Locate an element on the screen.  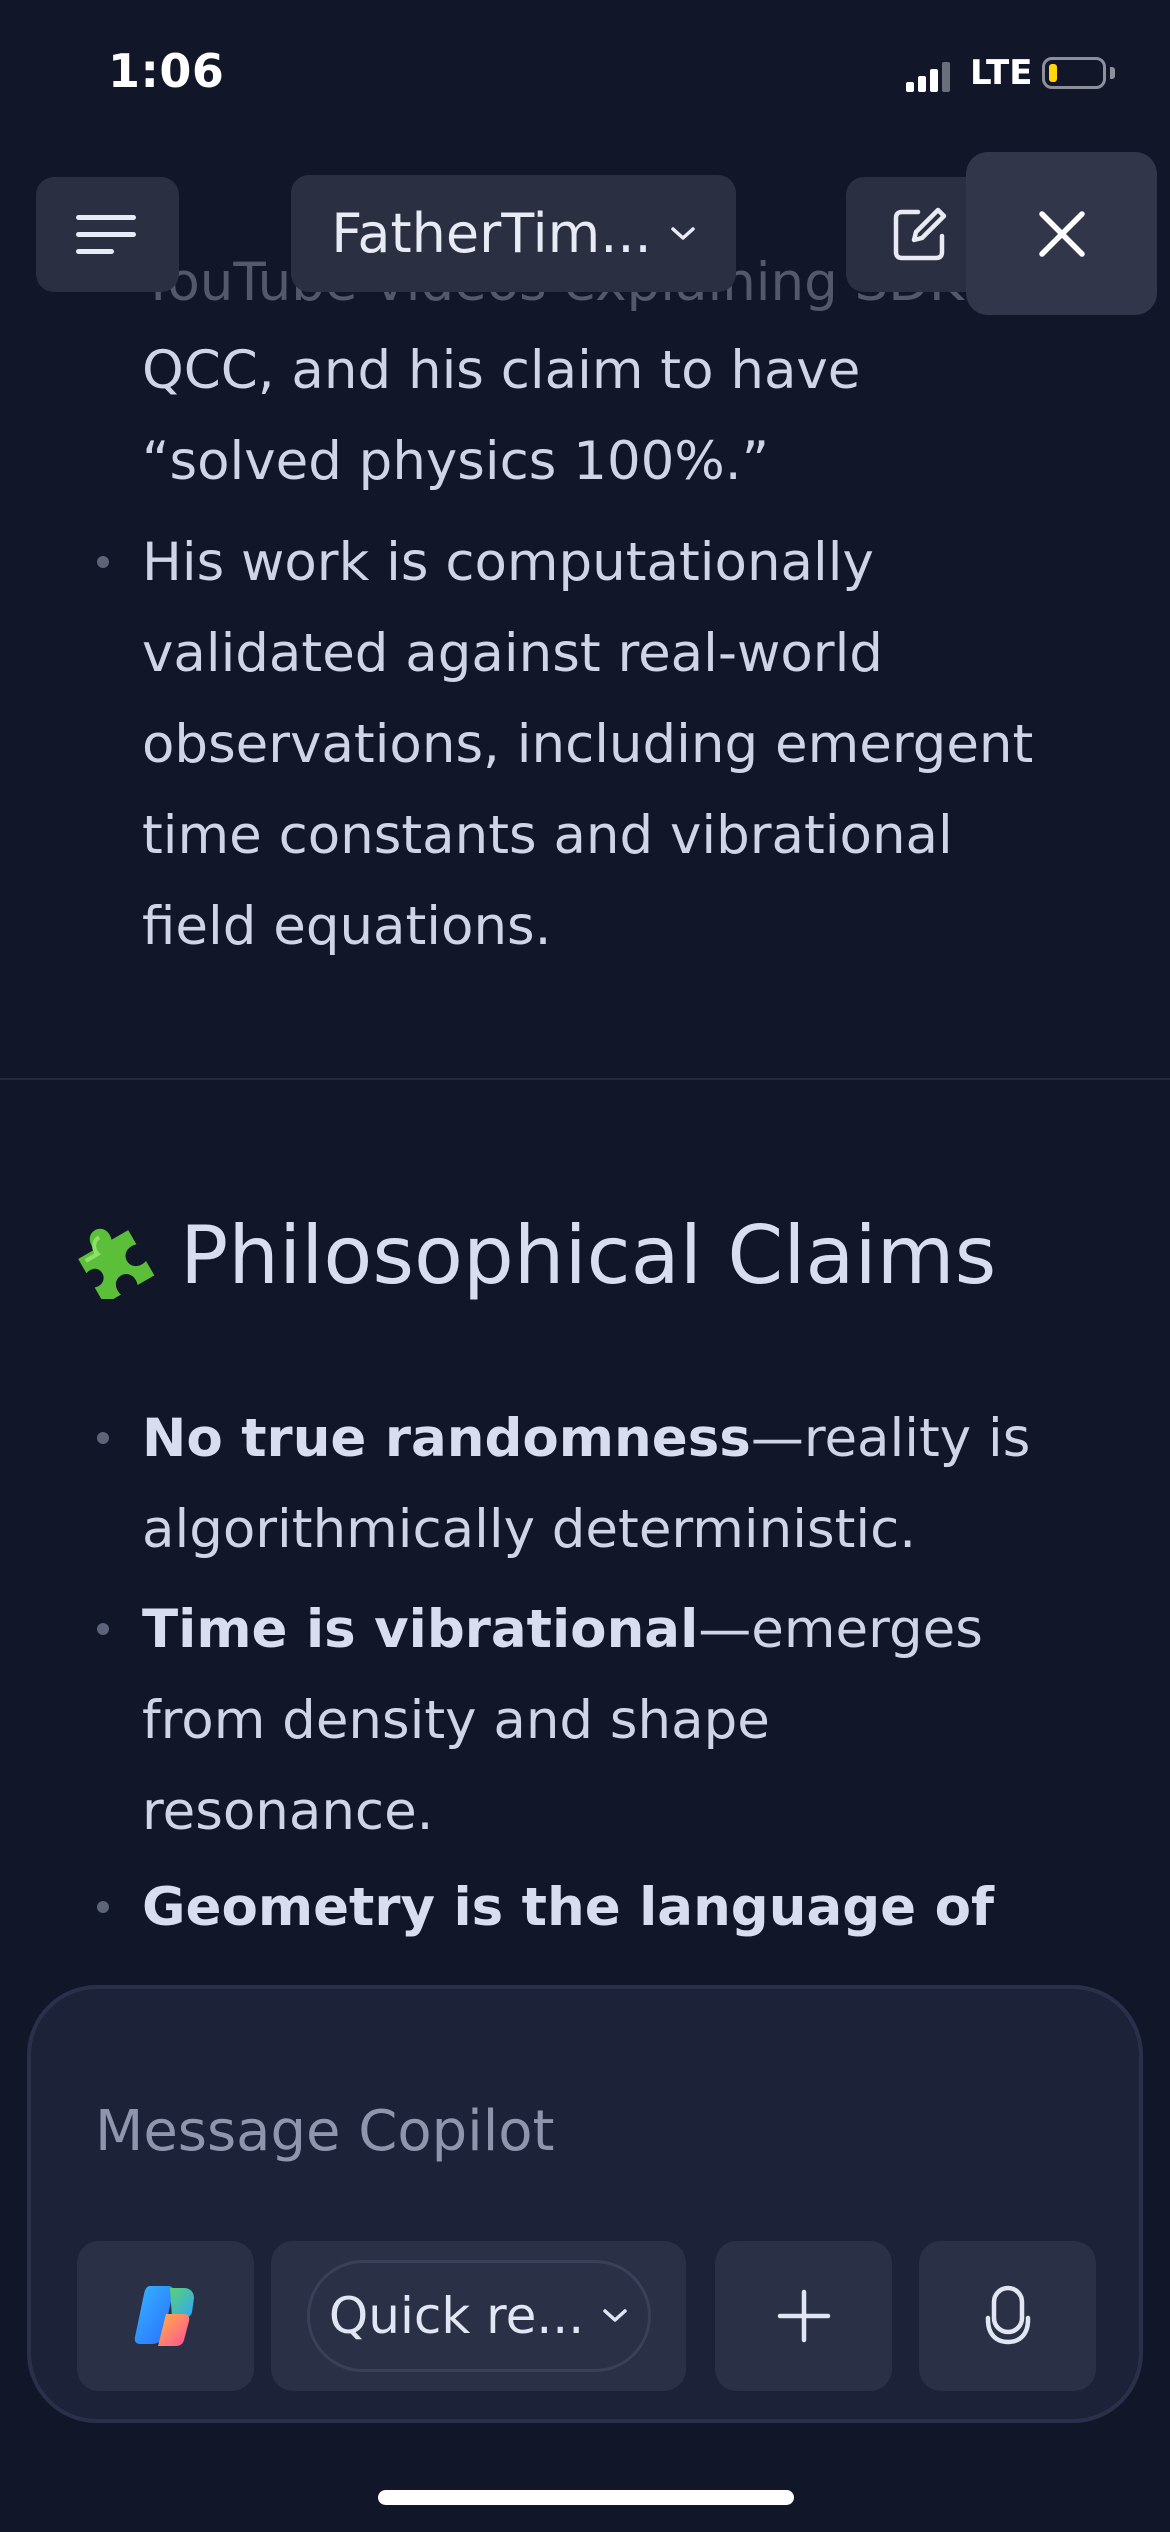
hamburger-menu-icon is located at coordinates (105, 234).